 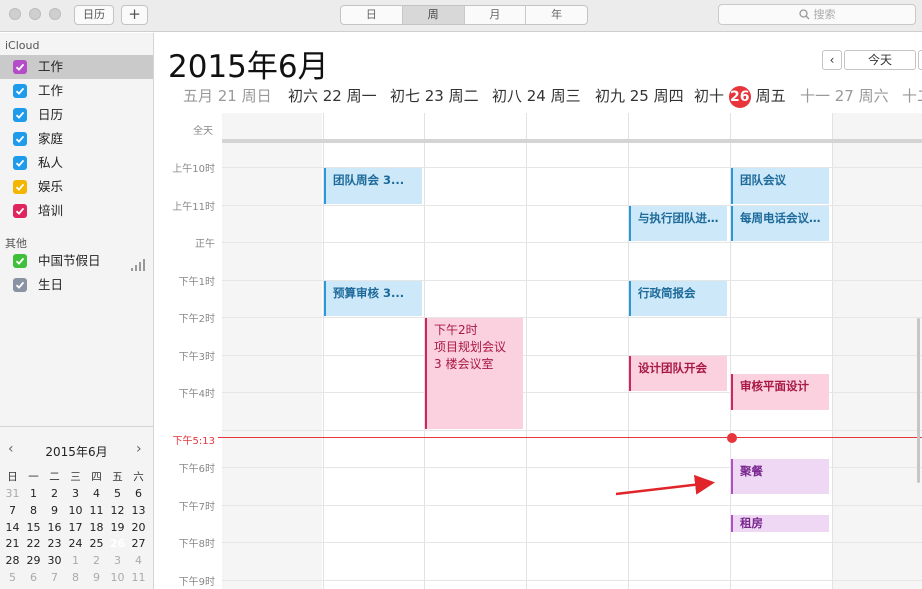 What do you see at coordinates (780, 186) in the screenshot?
I see `calendar-event: 团队会议` at bounding box center [780, 186].